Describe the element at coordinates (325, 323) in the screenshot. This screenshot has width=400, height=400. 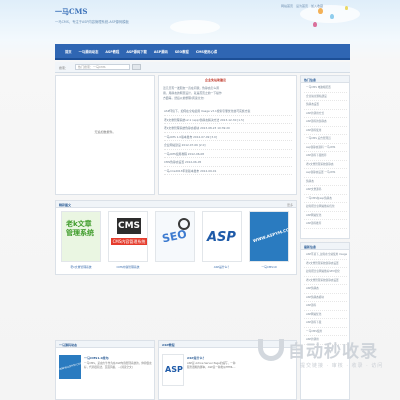
I see `list-item: ASP源码下载` at that location.